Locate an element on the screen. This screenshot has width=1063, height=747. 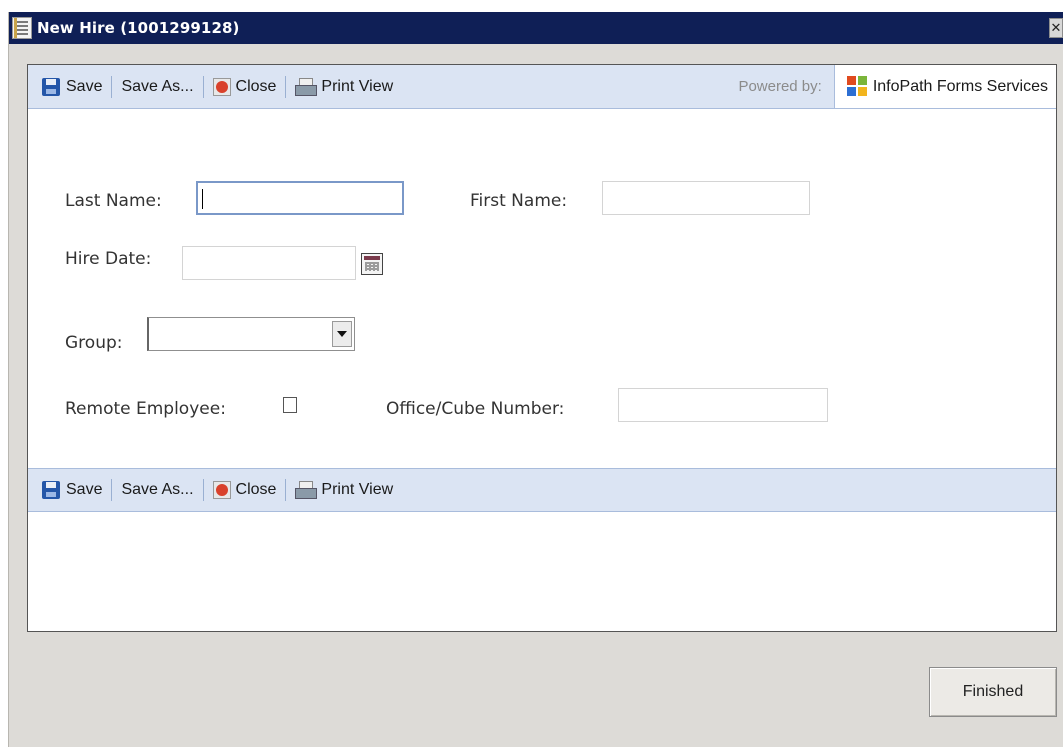
bottom-toolbar: Save Save As... Close Print View is located at coordinates (542, 490).